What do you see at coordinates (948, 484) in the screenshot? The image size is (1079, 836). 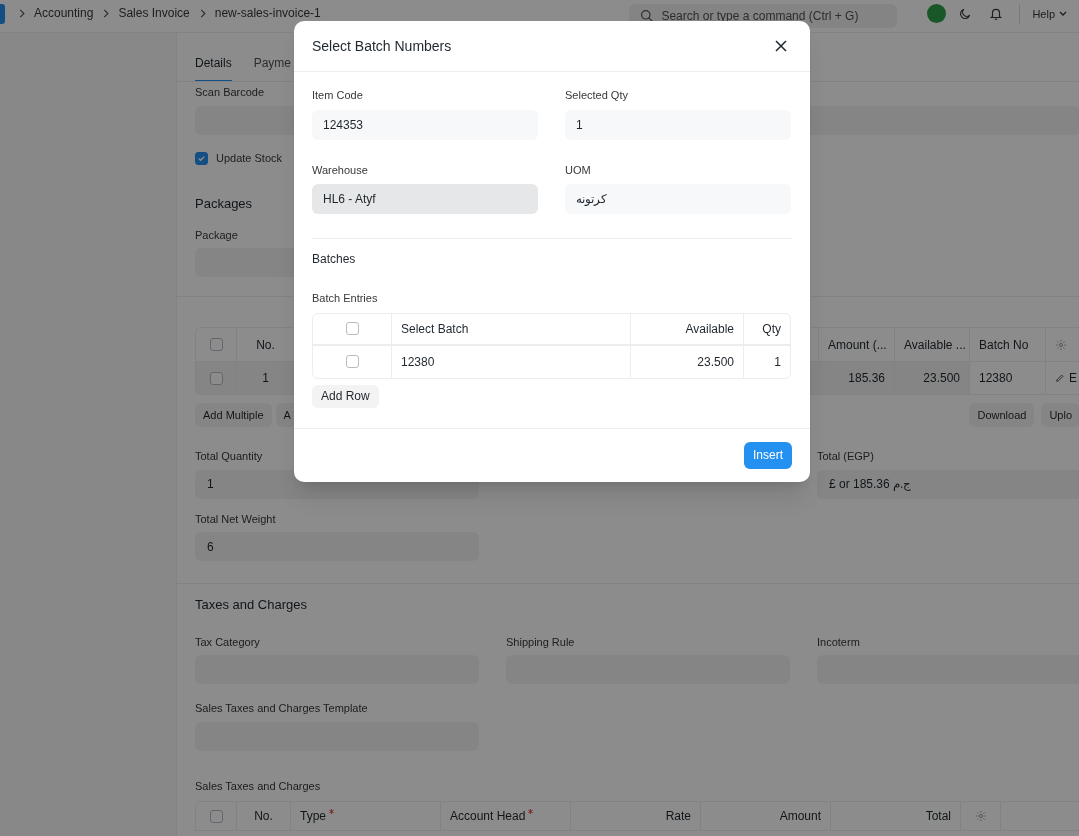 I see `input-field: £ or 185.36 ج.م` at bounding box center [948, 484].